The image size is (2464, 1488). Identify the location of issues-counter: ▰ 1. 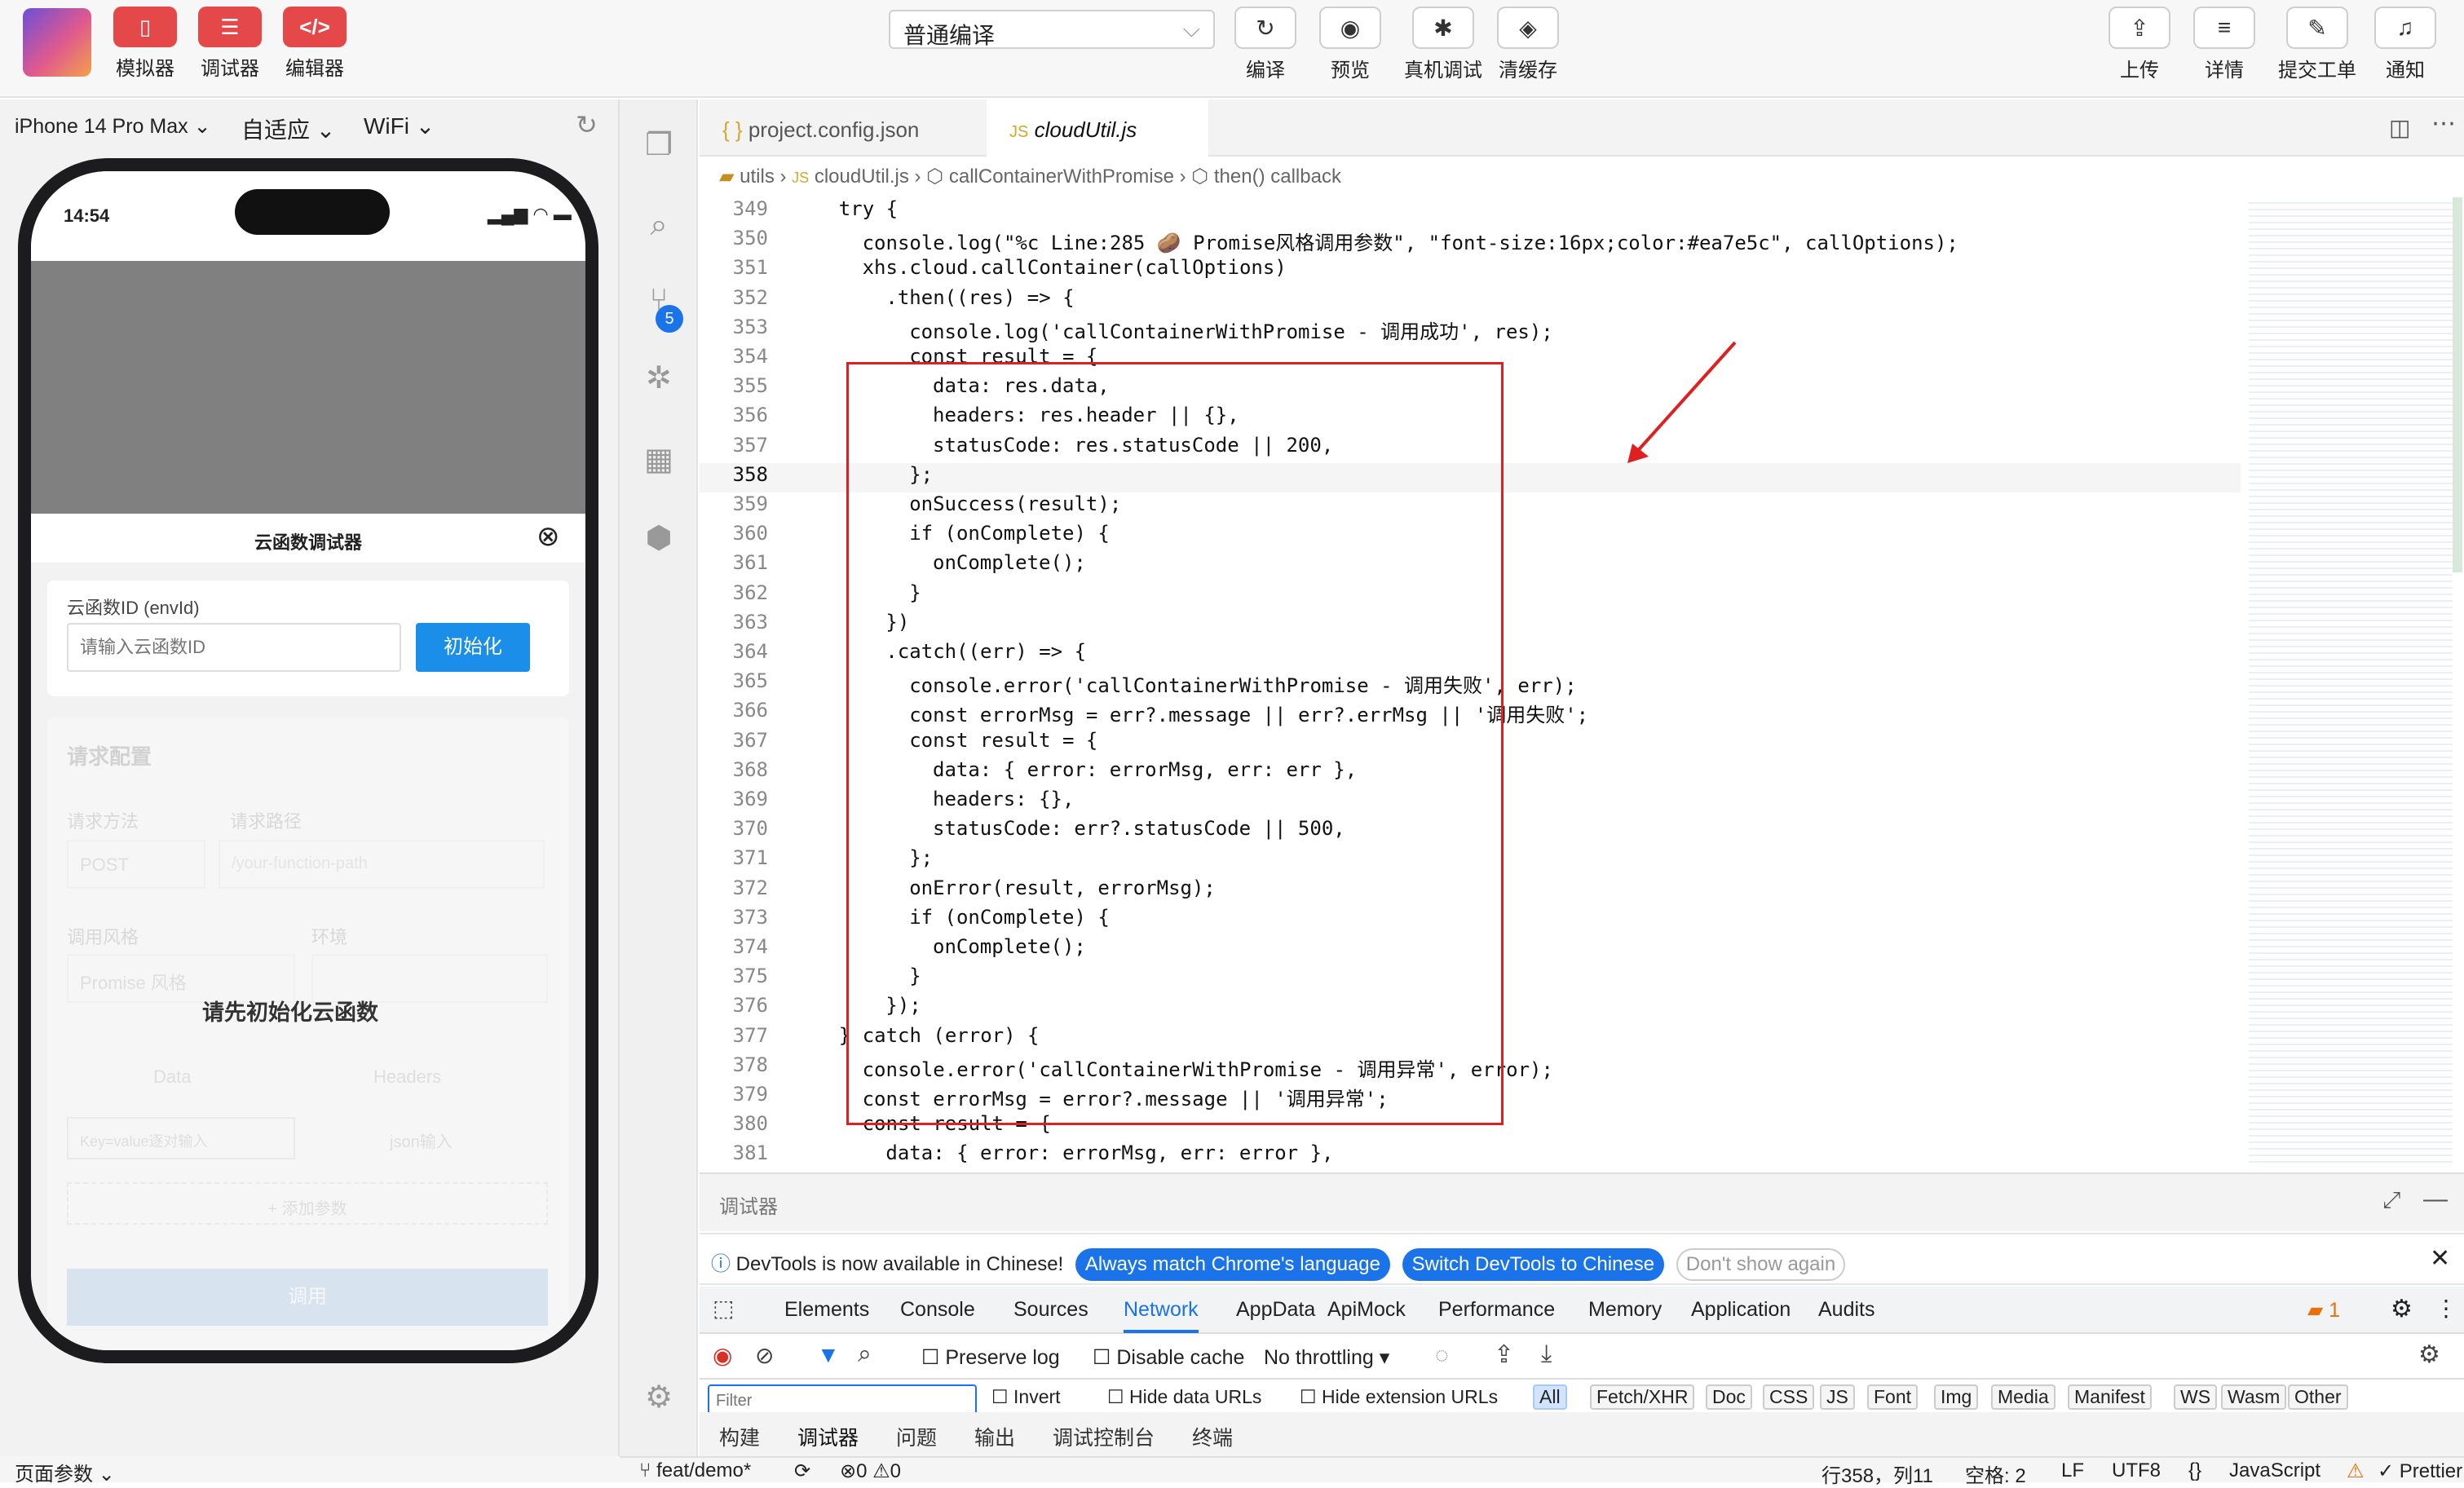
(2323, 1310).